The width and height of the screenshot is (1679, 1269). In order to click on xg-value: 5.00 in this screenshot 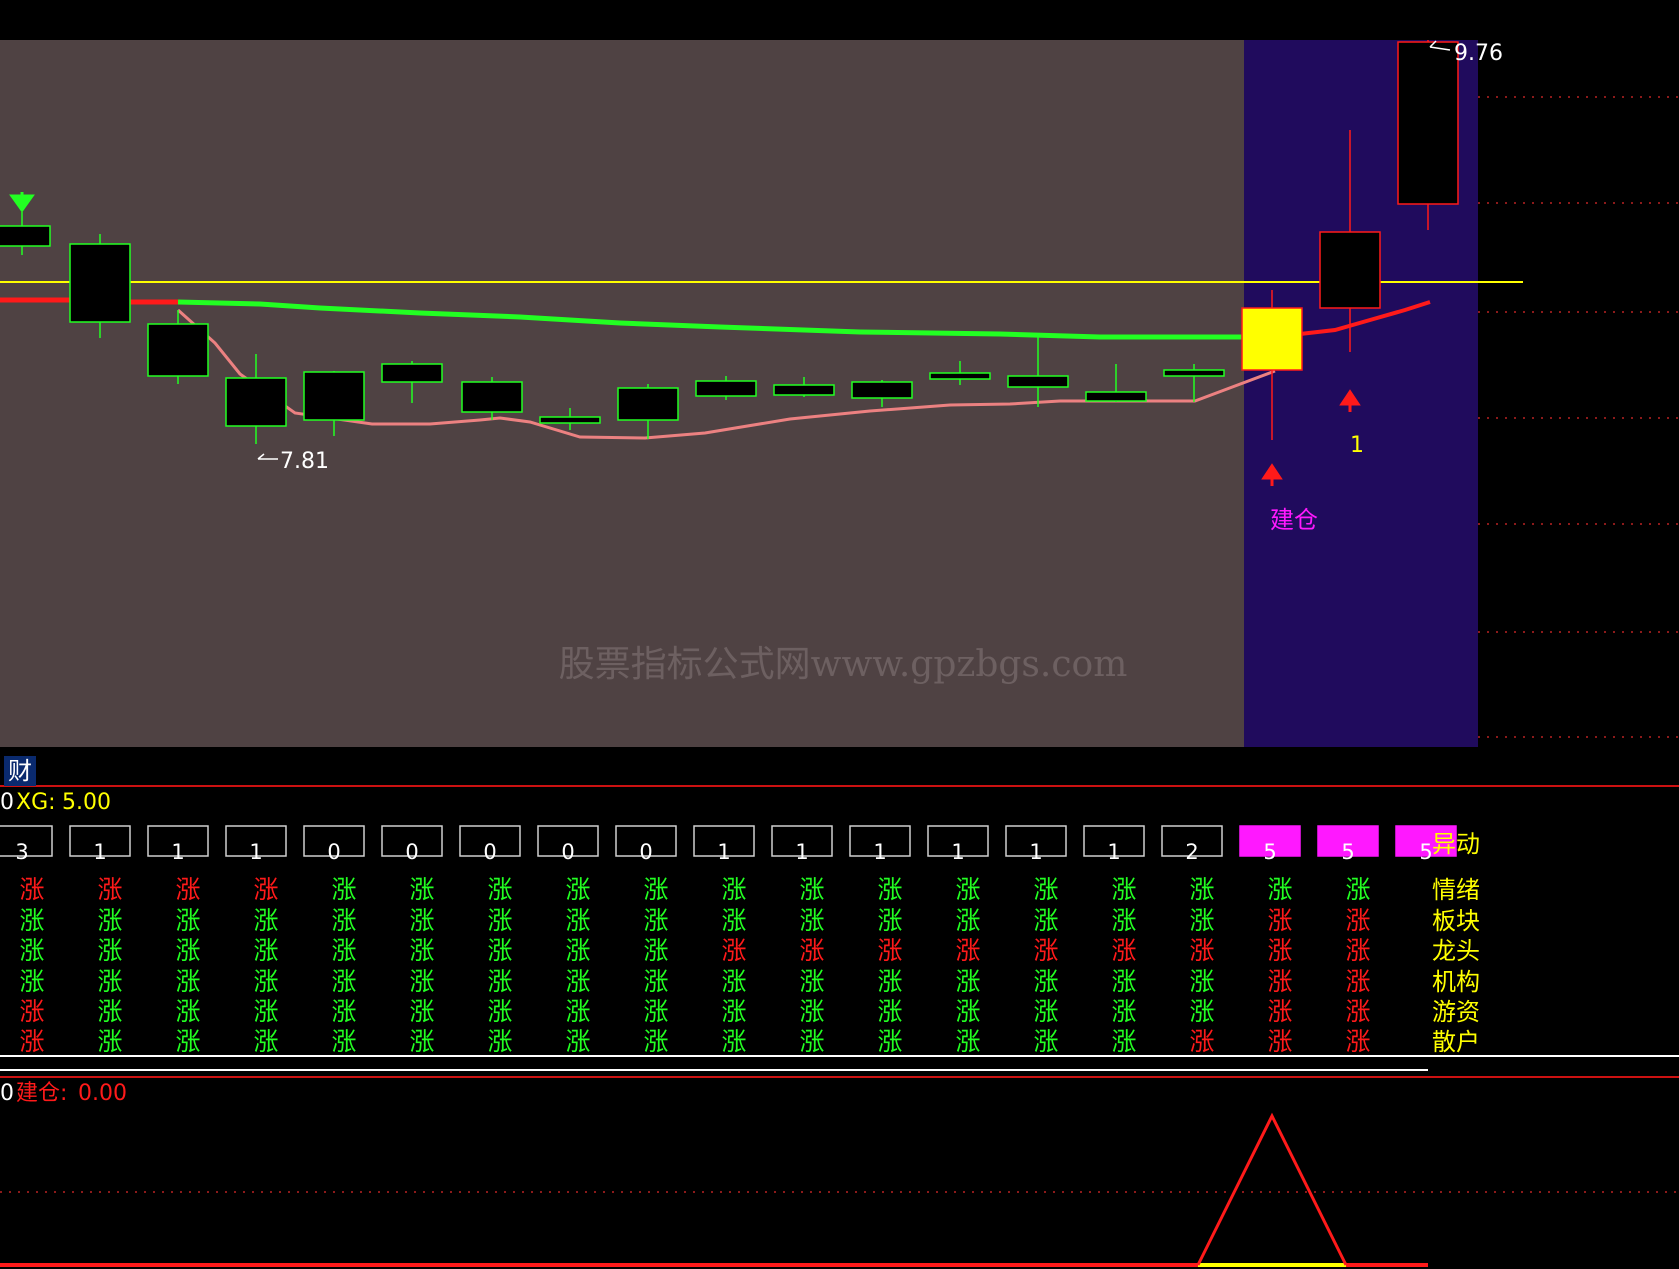, I will do `click(86, 802)`.